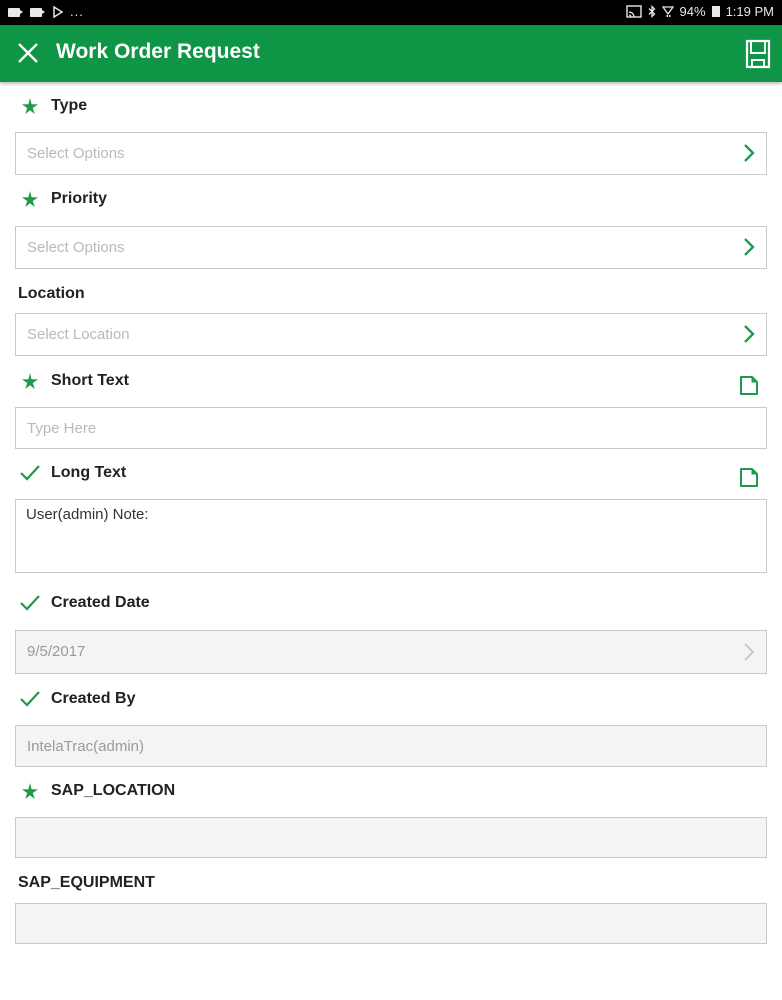  I want to click on created-by-label: Created By, so click(77, 699).